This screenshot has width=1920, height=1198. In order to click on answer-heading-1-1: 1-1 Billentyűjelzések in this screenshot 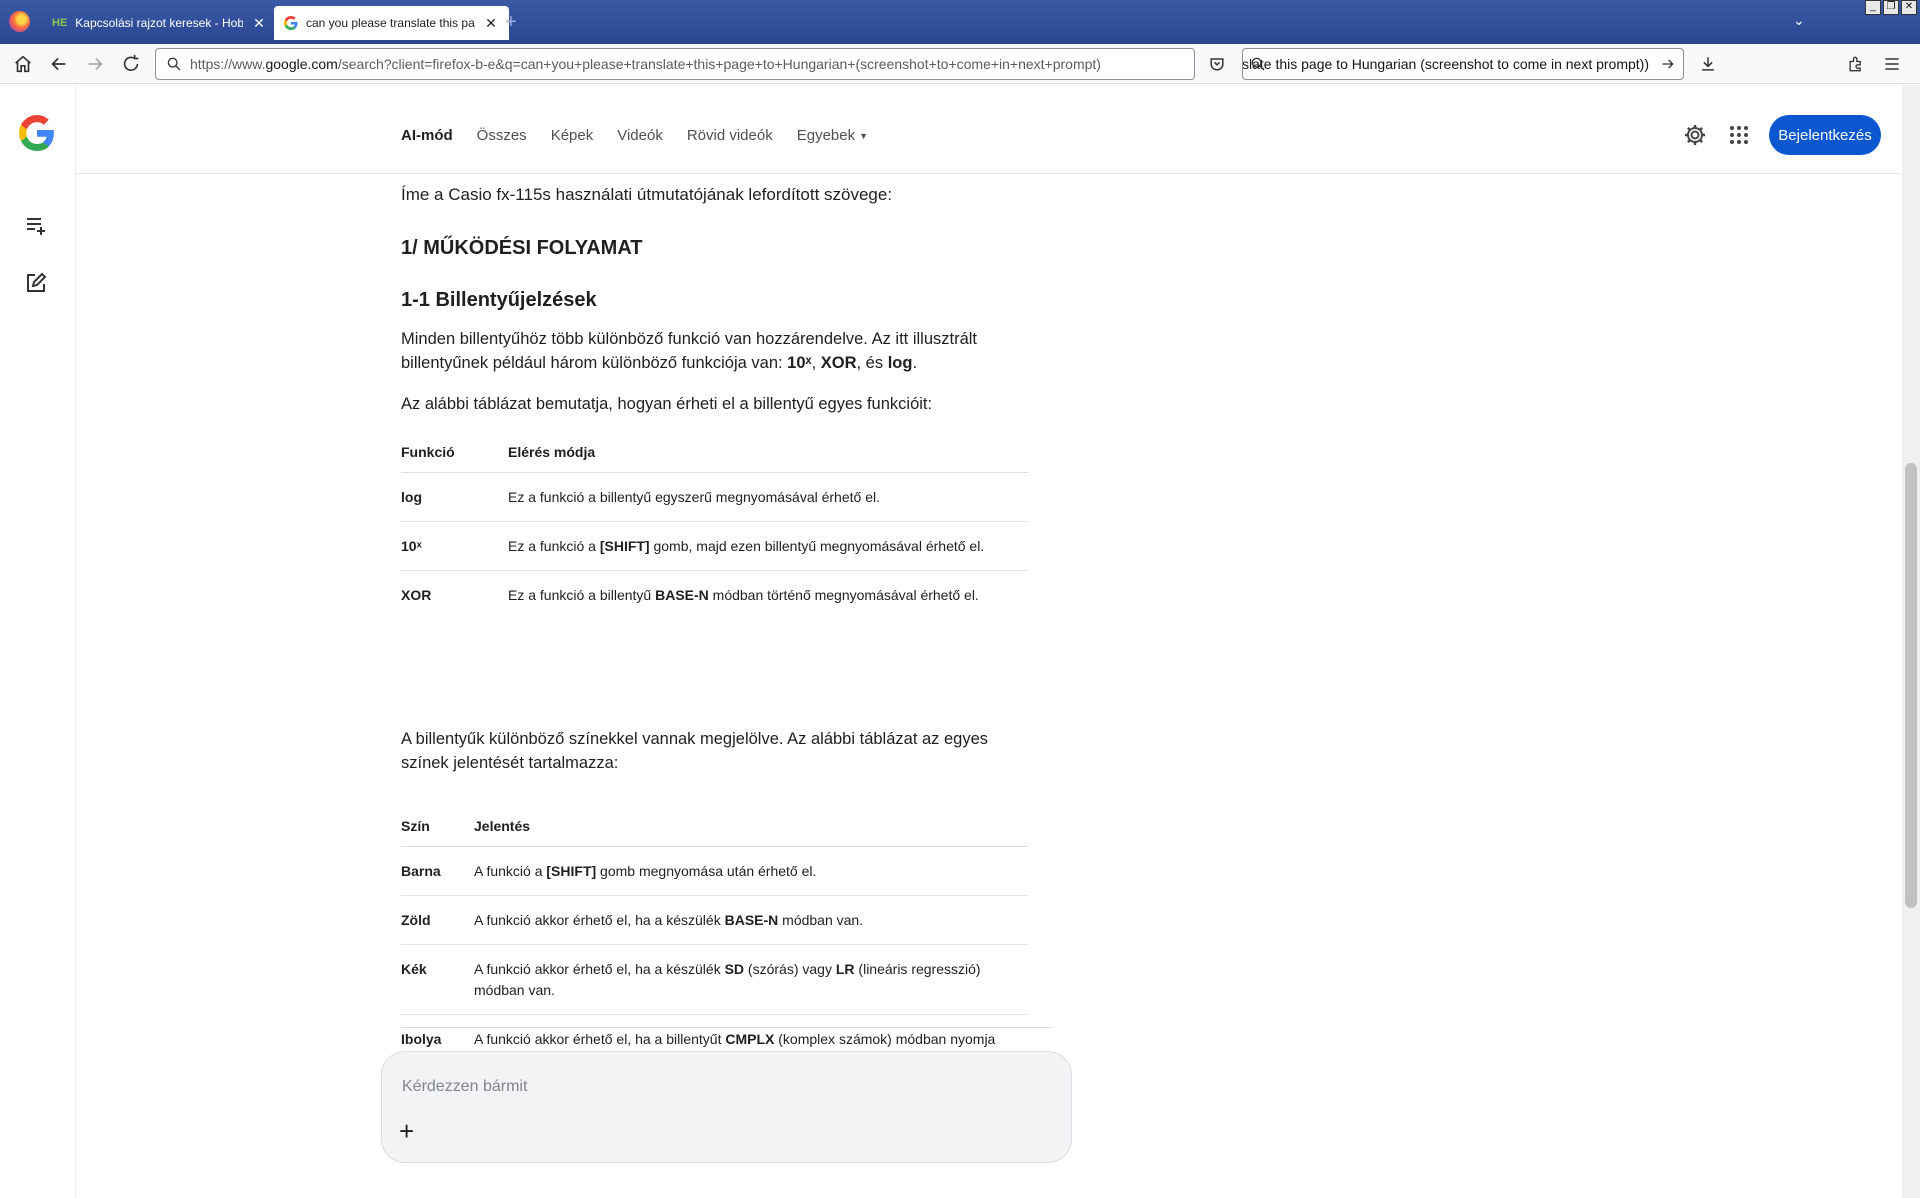, I will do `click(499, 300)`.